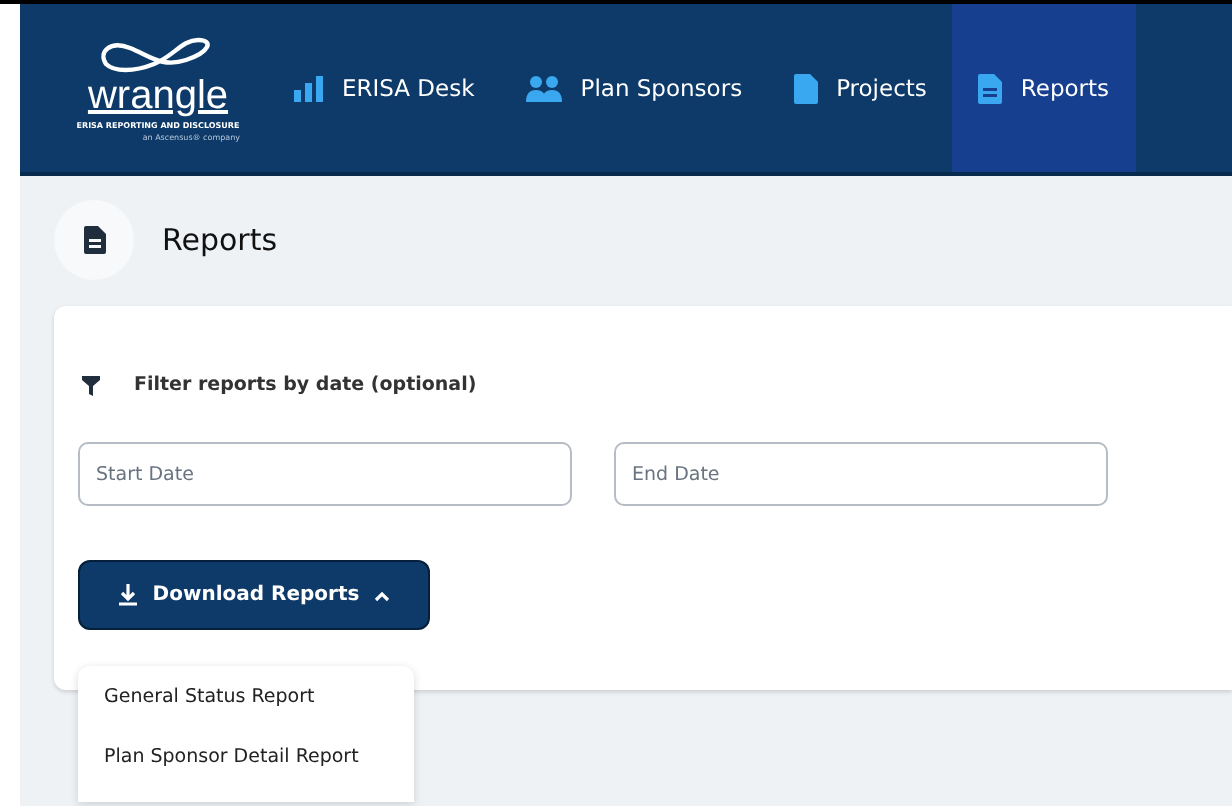 The width and height of the screenshot is (1232, 806). What do you see at coordinates (220, 240) in the screenshot?
I see `page-title: Reports` at bounding box center [220, 240].